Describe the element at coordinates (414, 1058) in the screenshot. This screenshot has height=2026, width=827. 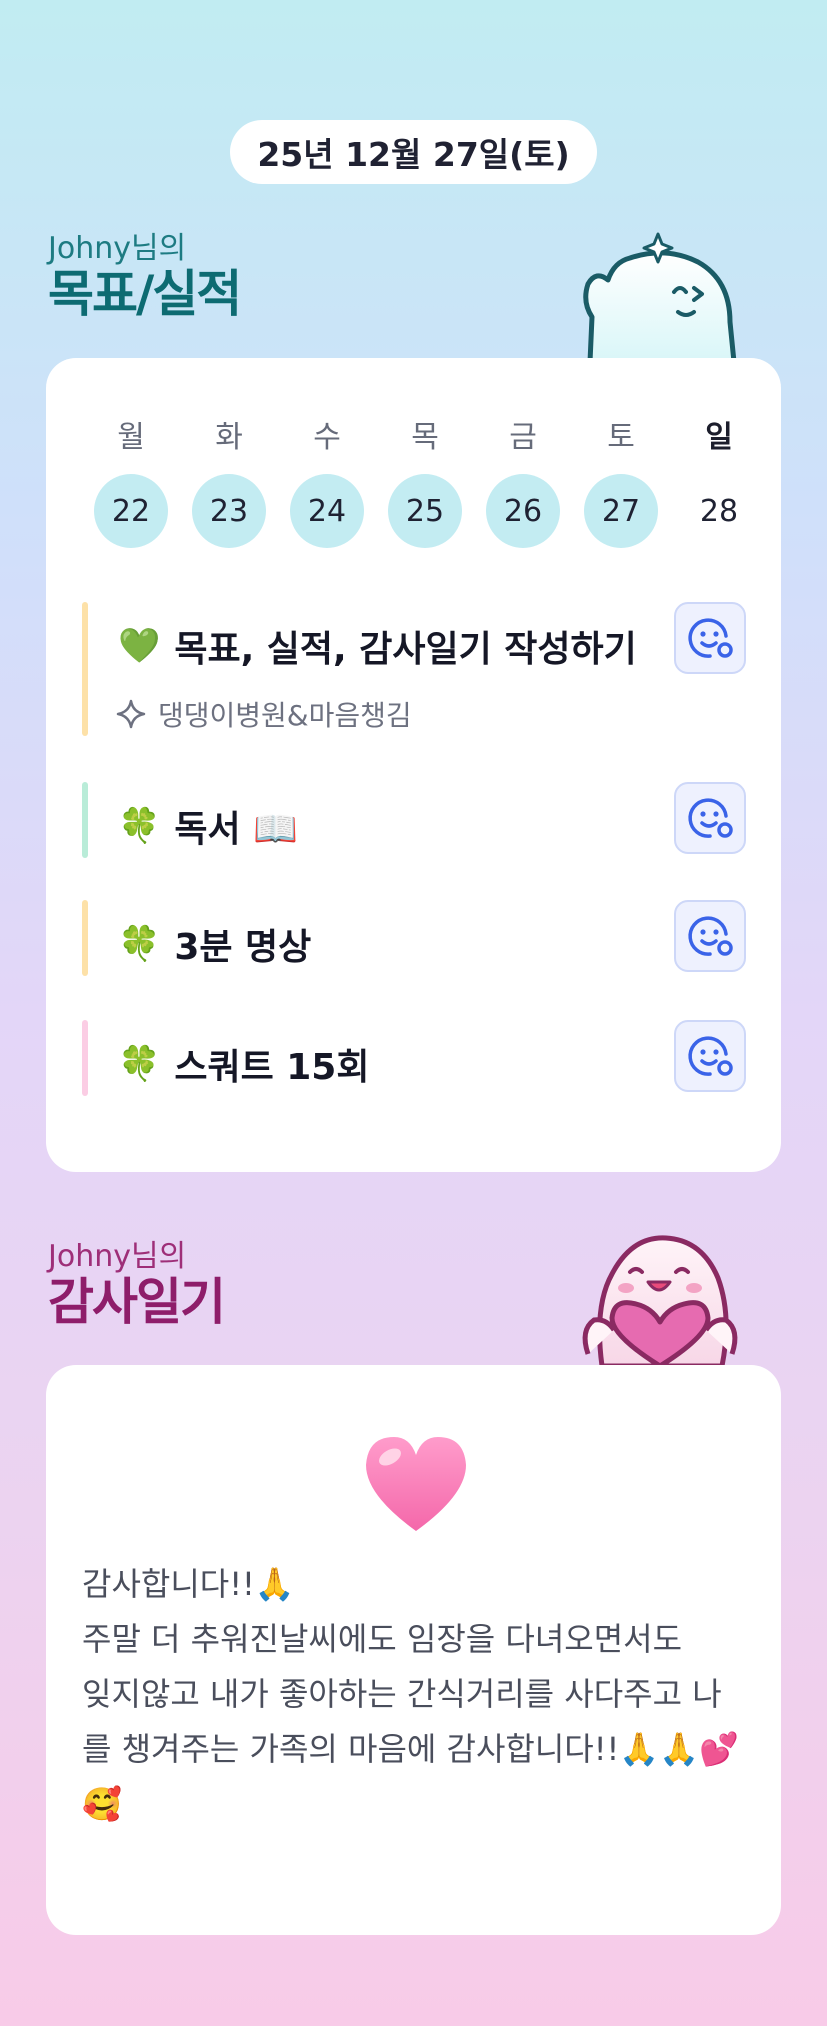
I see `goal-item: 🍀 스쿼트 15회` at that location.